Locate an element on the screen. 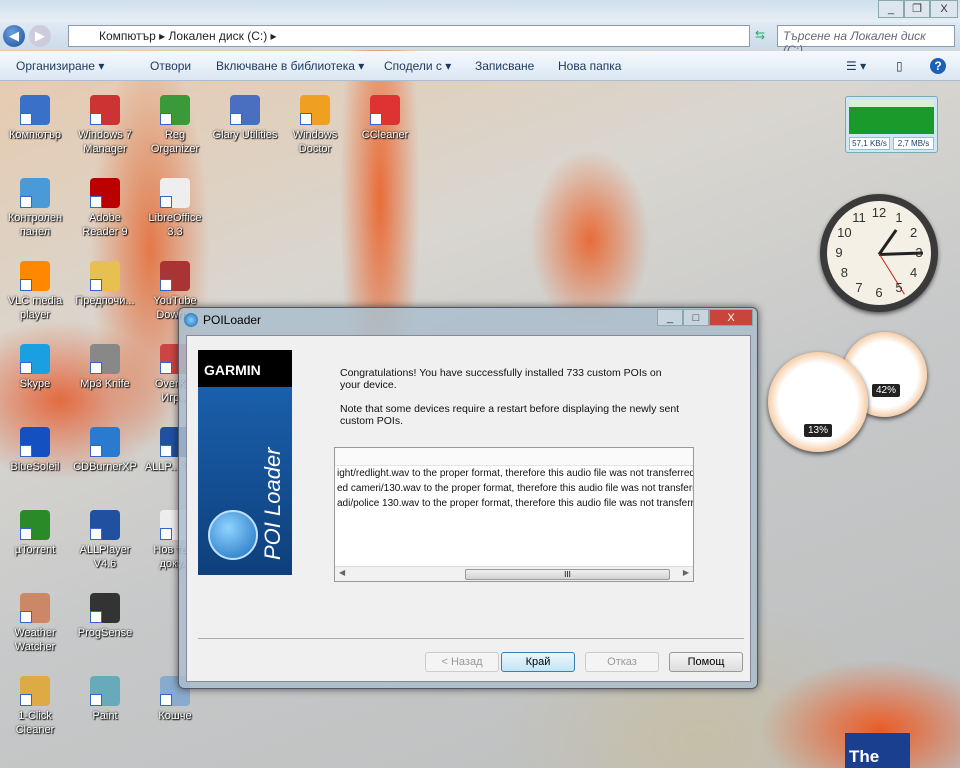 The height and width of the screenshot is (768, 960). network-meter-gadget: 57,1 KB/s 2,7 MB/s is located at coordinates (891, 124).